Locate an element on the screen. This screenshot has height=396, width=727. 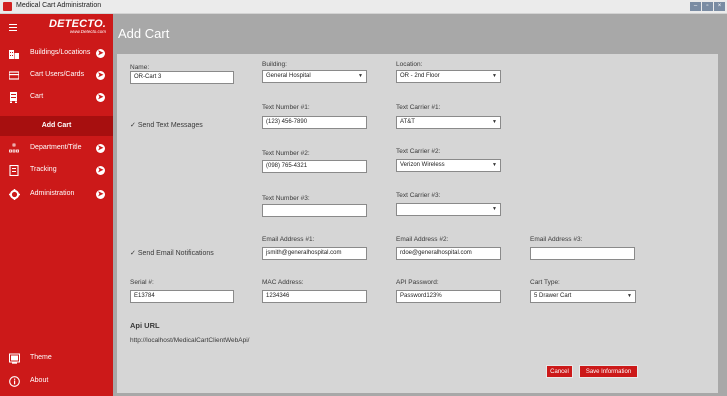
sidebar-item-buildings: Buildings/Locations ➤ is located at coordinates (56, 54).